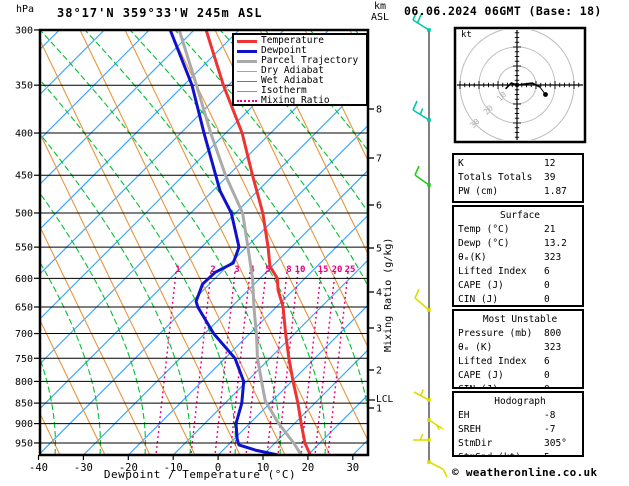 The image size is (629, 486). What do you see at coordinates (520, 444) in the screenshot?
I see `panel-row-stmdir: StmDir 305°` at bounding box center [520, 444].